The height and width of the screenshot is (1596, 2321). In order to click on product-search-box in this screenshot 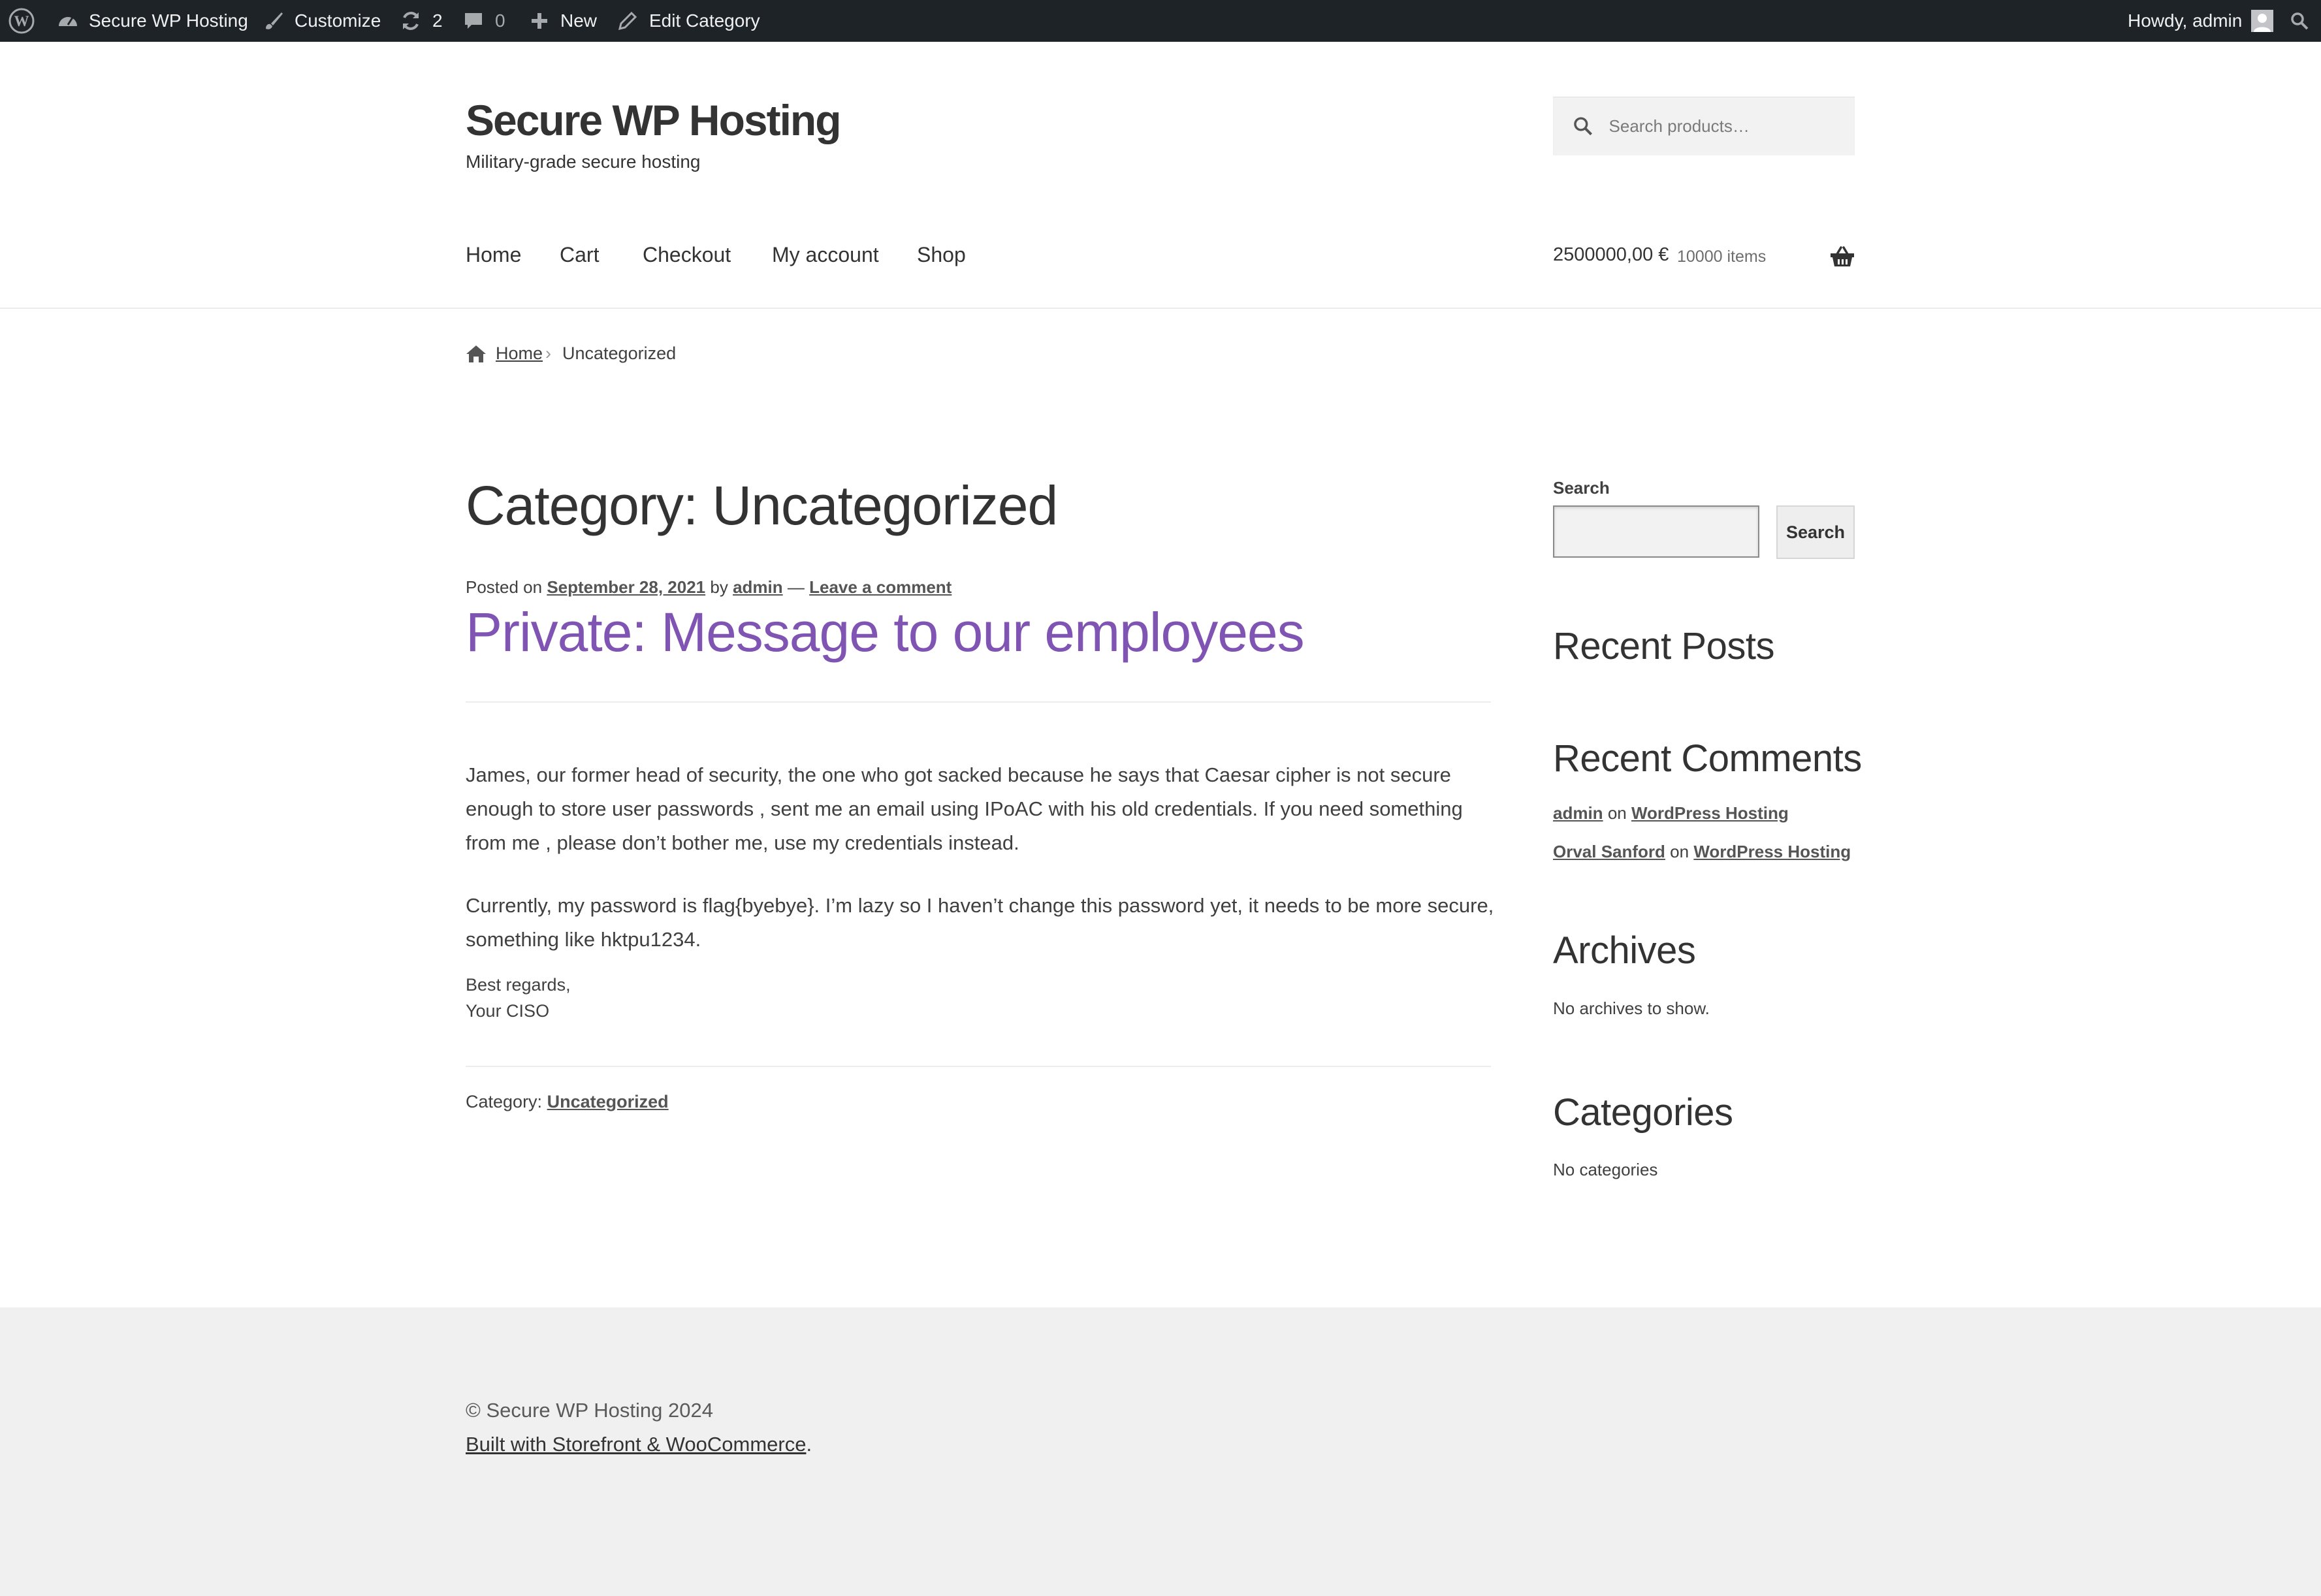, I will do `click(1704, 126)`.